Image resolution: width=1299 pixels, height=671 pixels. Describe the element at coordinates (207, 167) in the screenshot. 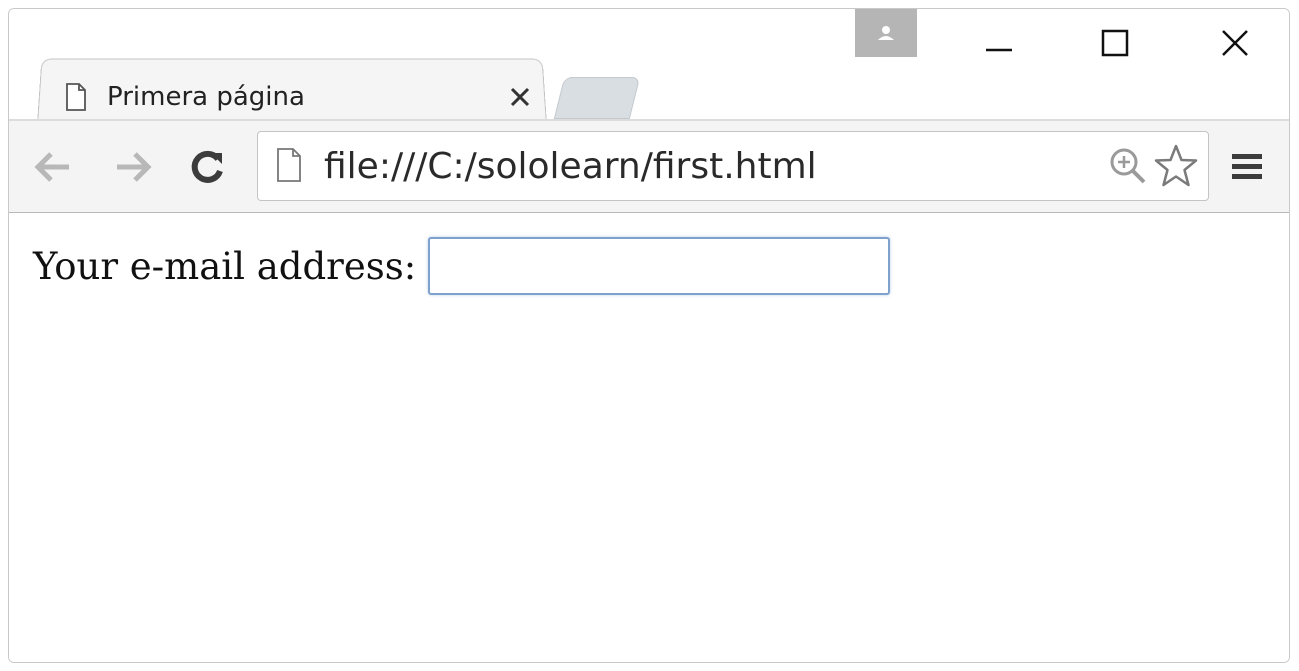

I see `reload-icon` at that location.